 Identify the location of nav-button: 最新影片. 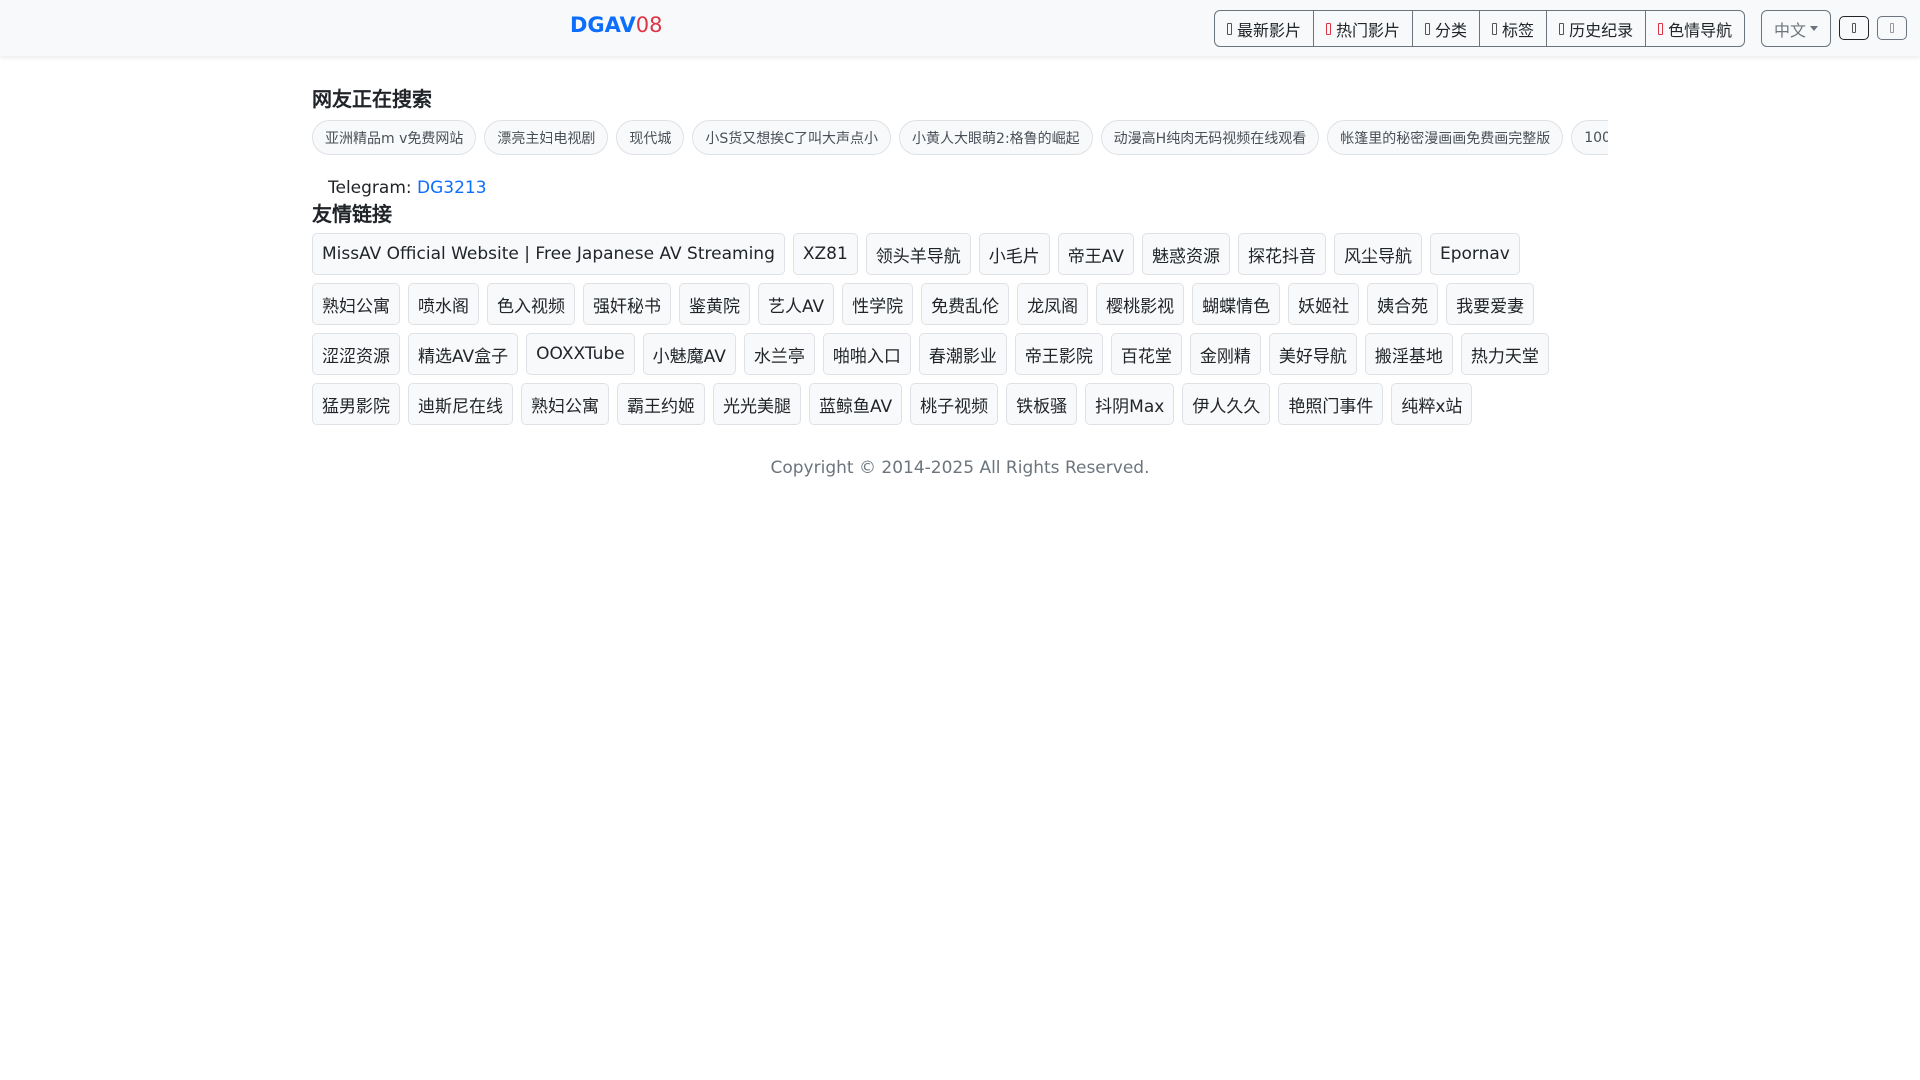
(1265, 28).